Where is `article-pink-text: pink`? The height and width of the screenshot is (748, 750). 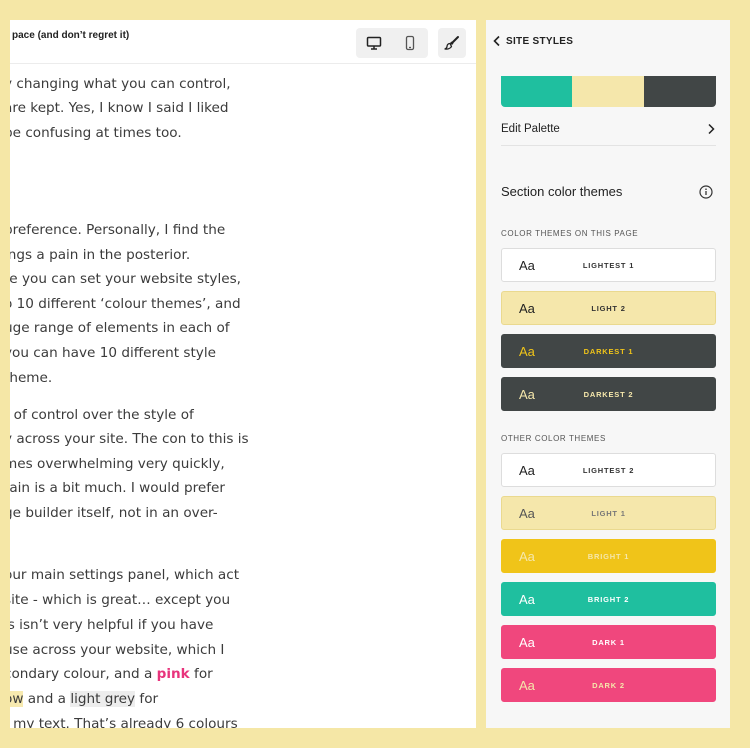
article-pink-text: pink is located at coordinates (173, 674).